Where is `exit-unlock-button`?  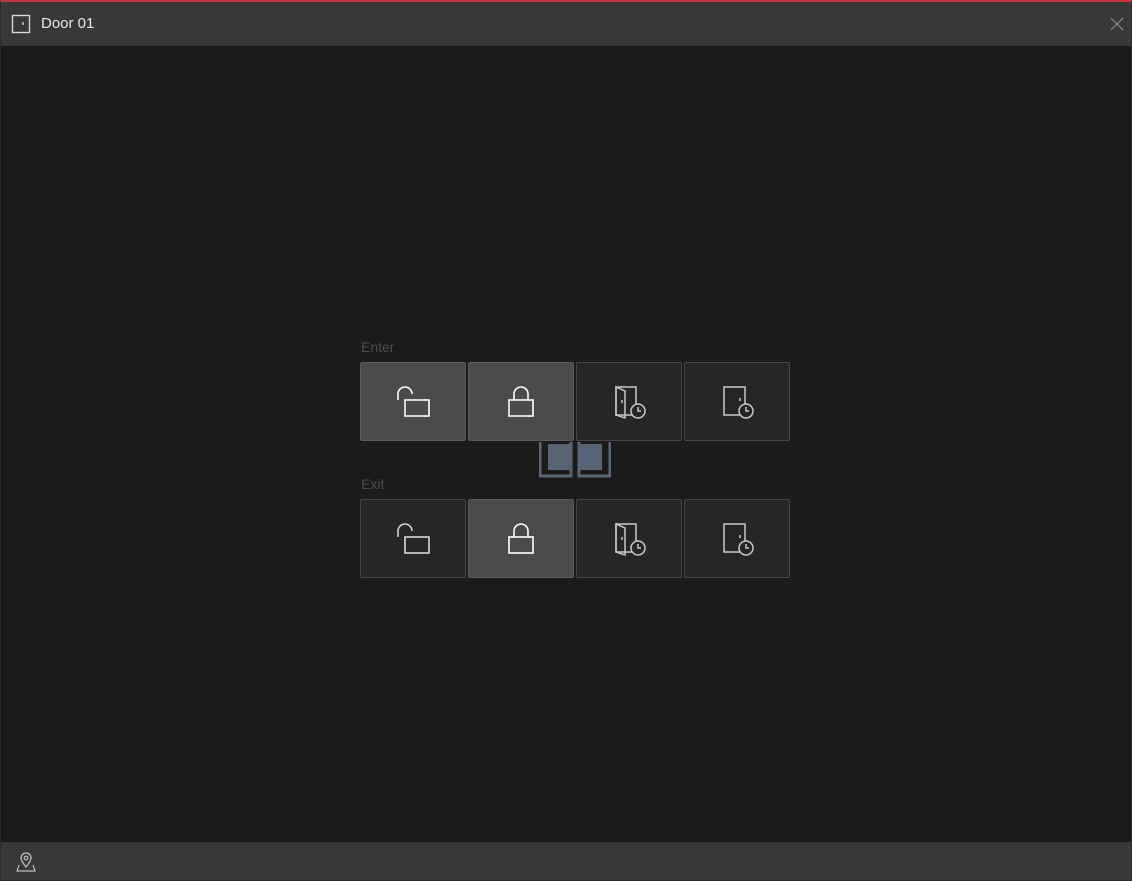
exit-unlock-button is located at coordinates (413, 538).